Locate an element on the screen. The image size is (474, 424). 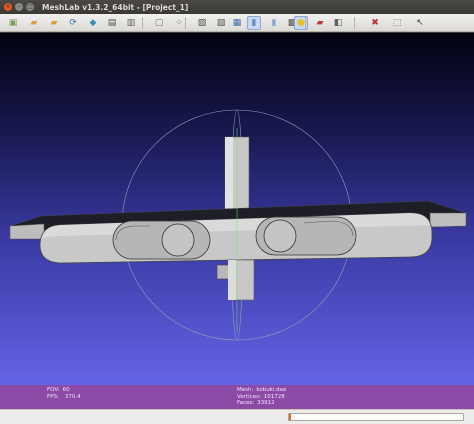
mesh-lower-bracket is located at coordinates (223, 272).